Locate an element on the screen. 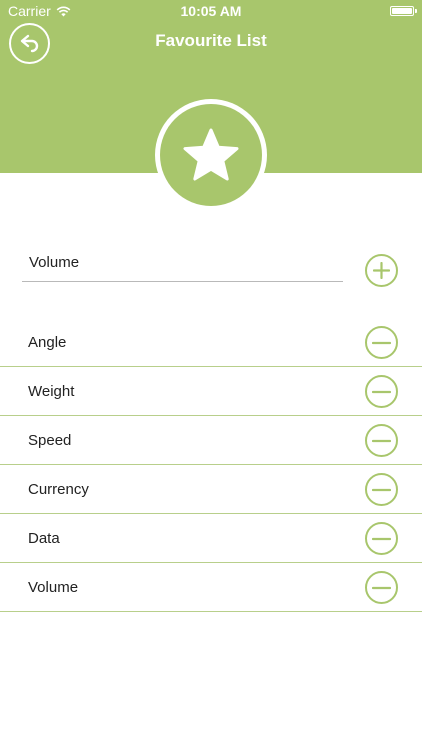 This screenshot has height=750, width=422. unit-input is located at coordinates (182, 266).